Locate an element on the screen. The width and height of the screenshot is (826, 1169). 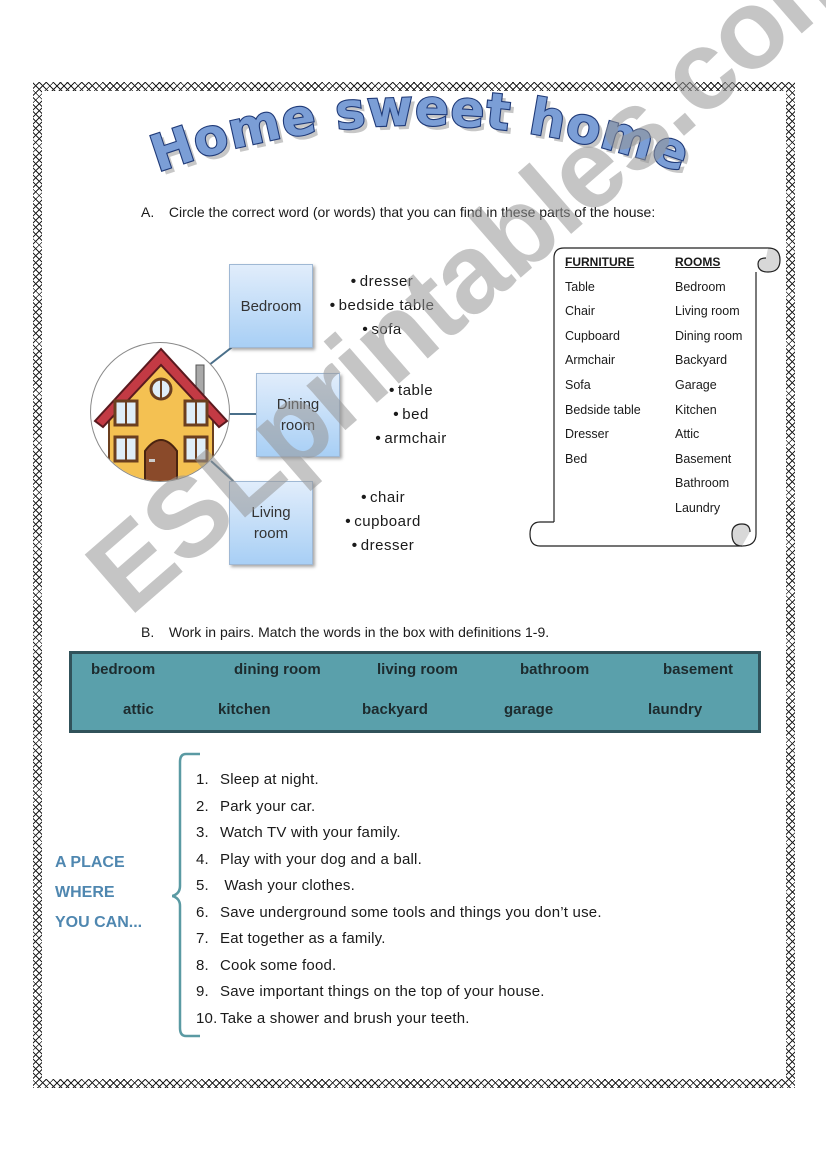
living-room-options: chair cupboard dresser is located at coordinates (383, 522).